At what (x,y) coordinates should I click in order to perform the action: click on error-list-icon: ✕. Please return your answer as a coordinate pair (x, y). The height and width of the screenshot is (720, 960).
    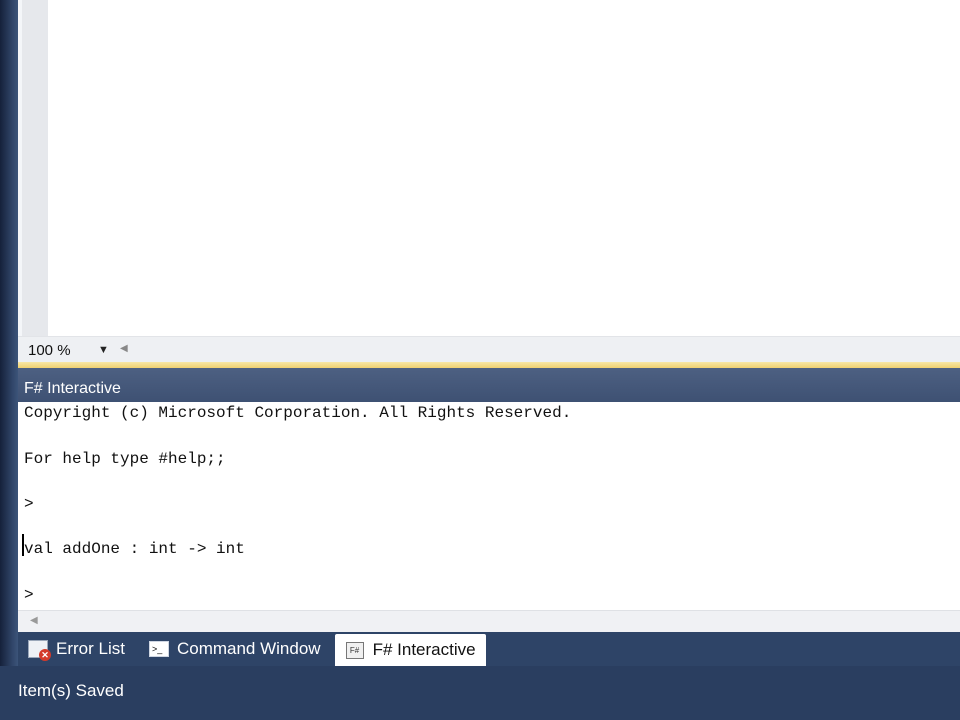
    Looking at the image, I should click on (39, 650).